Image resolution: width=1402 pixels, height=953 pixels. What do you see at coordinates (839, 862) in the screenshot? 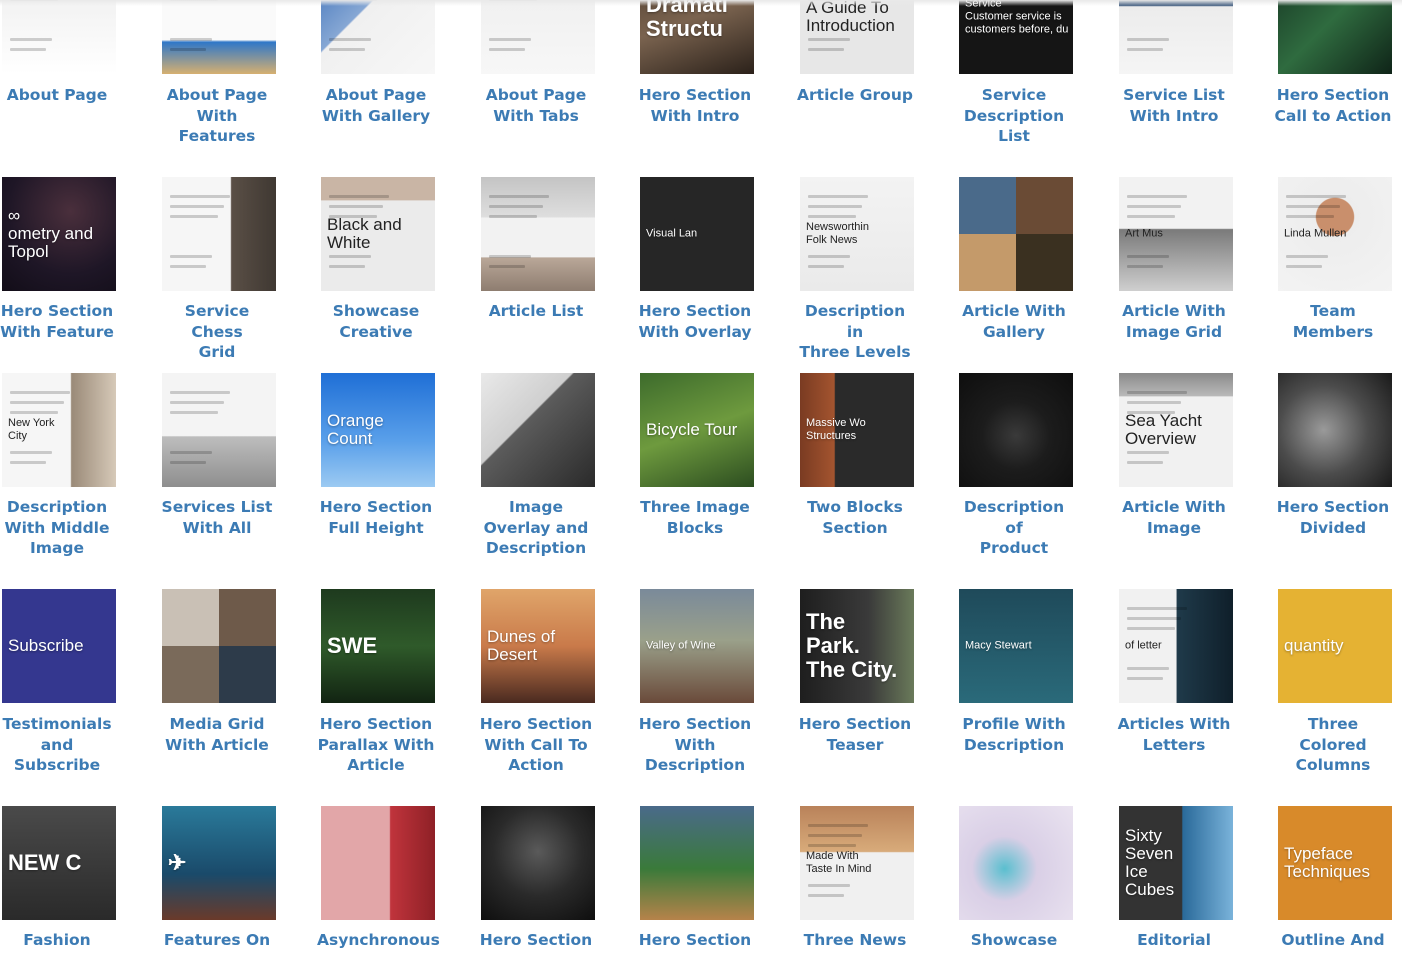
I see `thumbnail-text: Made With Taste In Mind` at bounding box center [839, 862].